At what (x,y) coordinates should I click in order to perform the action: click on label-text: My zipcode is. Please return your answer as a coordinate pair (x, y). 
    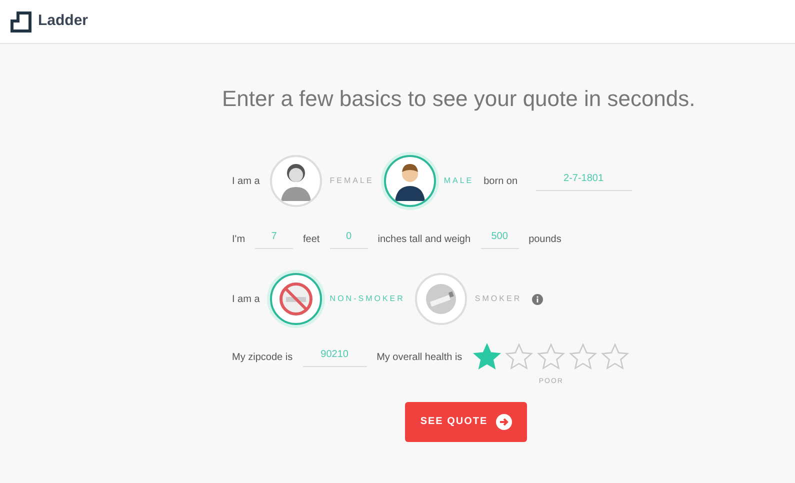
    Looking at the image, I should click on (262, 357).